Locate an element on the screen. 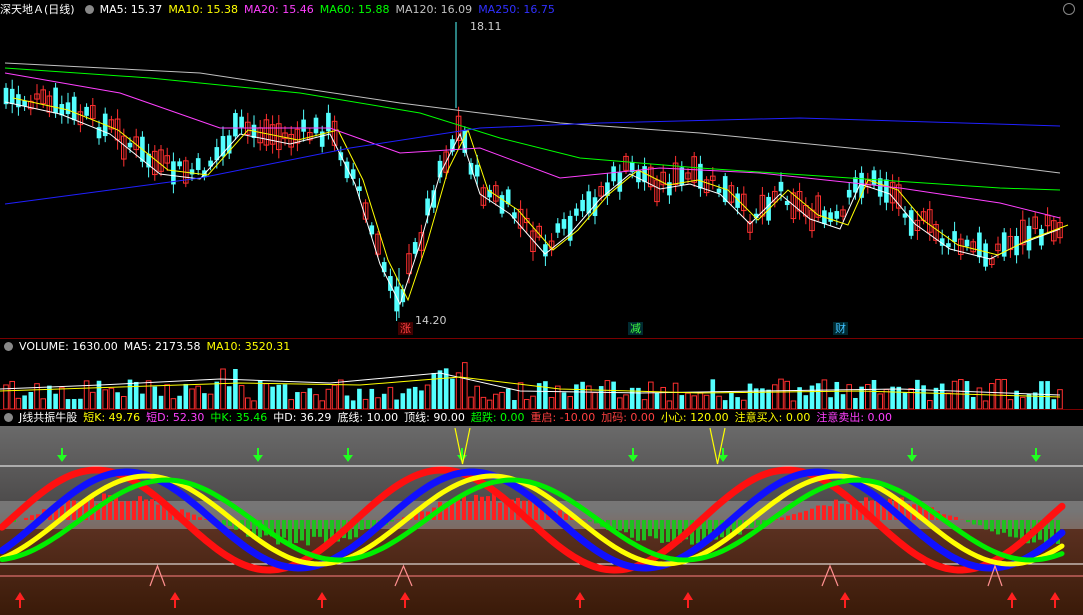 The image size is (1083, 615). ma-label-4: MA120: 16.09 is located at coordinates (434, 9).